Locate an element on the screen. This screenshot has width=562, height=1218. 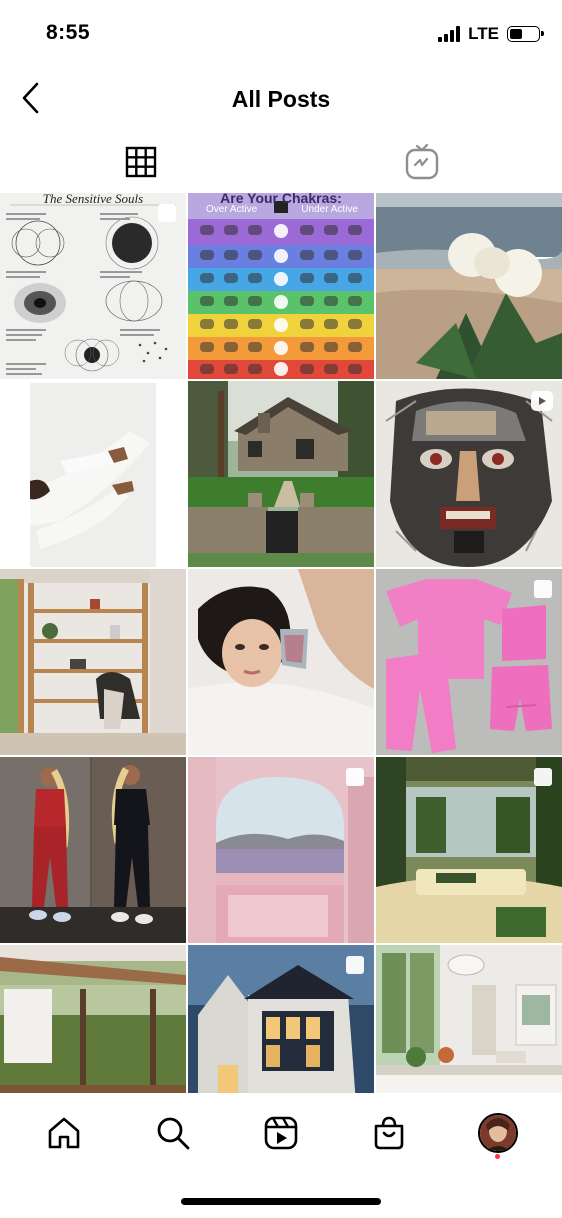
shop-icon is located at coordinates (389, 1133).